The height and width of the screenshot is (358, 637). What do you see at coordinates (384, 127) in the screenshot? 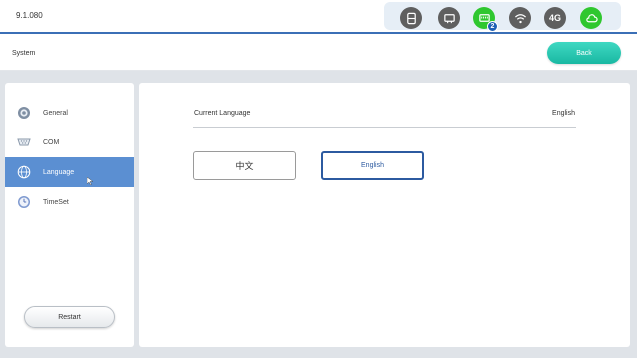
I see `divider` at bounding box center [384, 127].